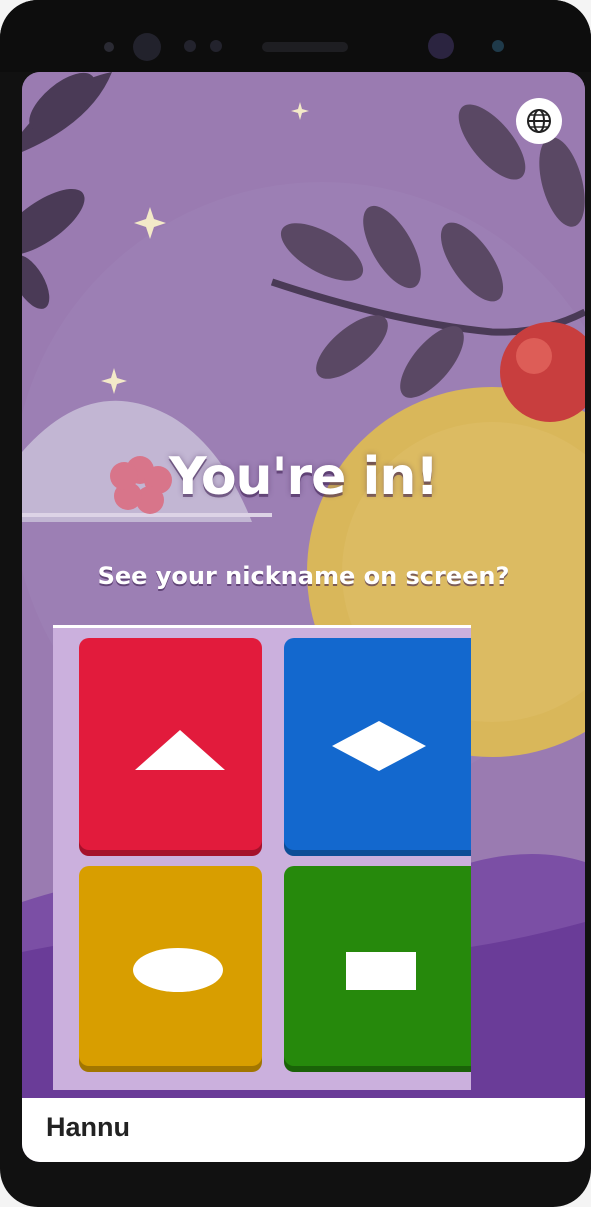 The height and width of the screenshot is (1207, 591). What do you see at coordinates (147, 47) in the screenshot?
I see `front-camera` at bounding box center [147, 47].